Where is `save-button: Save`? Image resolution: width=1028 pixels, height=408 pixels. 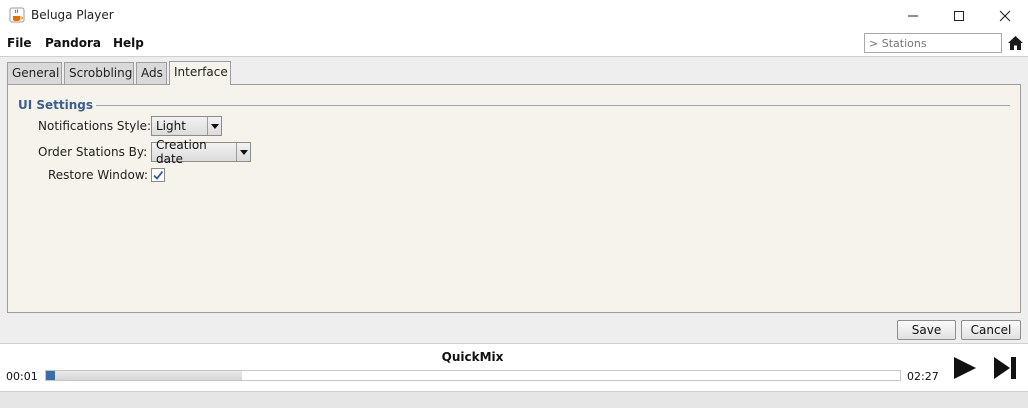 save-button: Save is located at coordinates (926, 330).